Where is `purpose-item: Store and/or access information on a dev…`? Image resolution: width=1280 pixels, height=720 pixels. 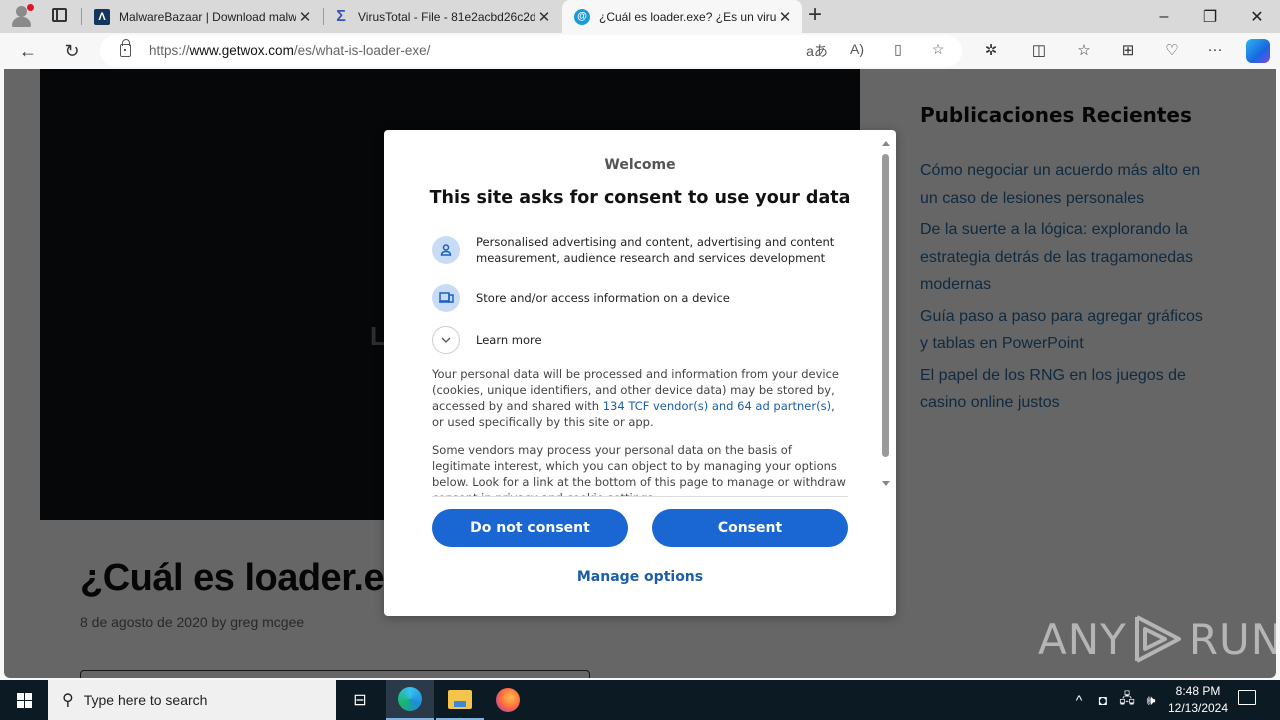
purpose-item: Store and/or access information on a dev… is located at coordinates (581, 298).